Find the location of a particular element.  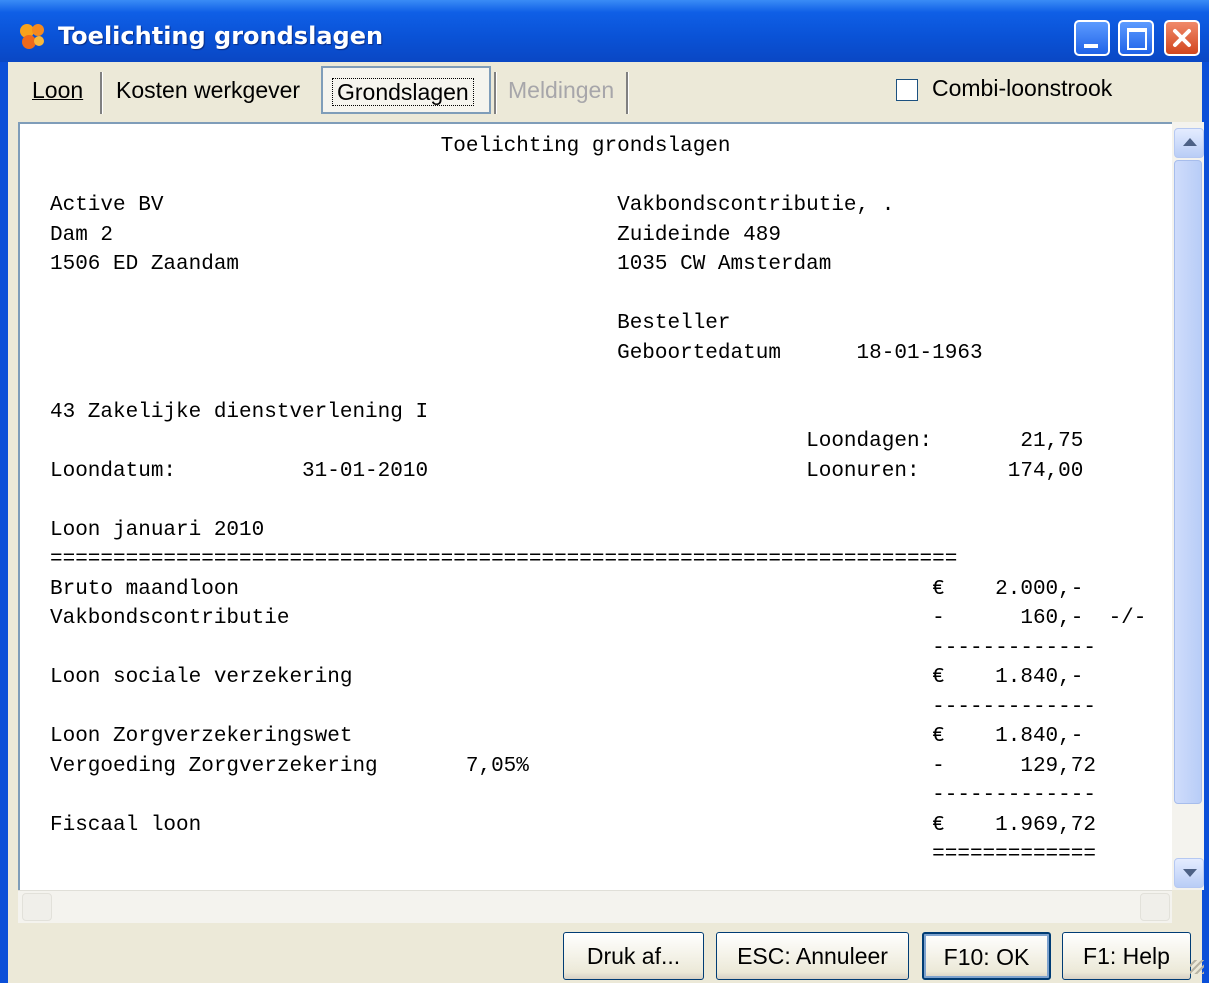

ok-button: F10: OK is located at coordinates (986, 956).